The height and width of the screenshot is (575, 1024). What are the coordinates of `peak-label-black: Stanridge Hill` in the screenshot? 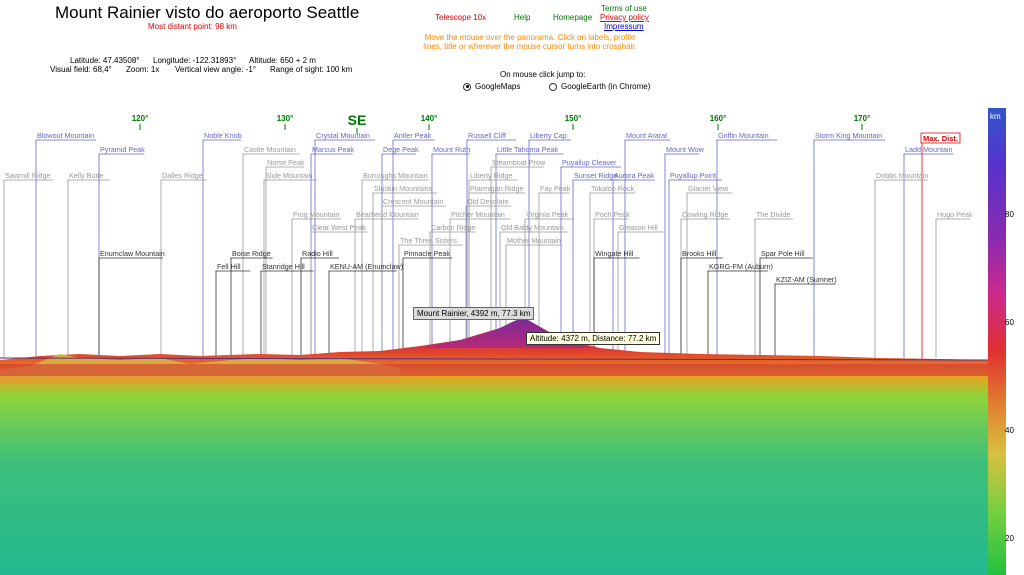 It's located at (283, 266).